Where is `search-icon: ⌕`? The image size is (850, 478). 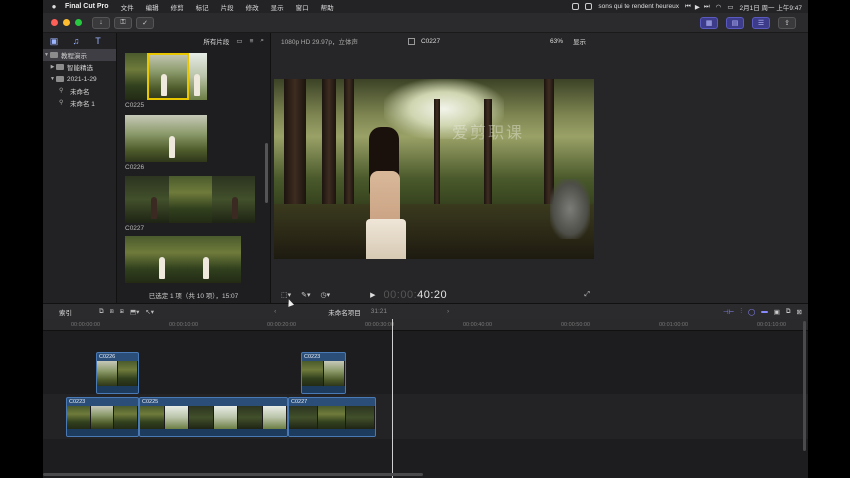
search-icon: ⌕ is located at coordinates (262, 41).